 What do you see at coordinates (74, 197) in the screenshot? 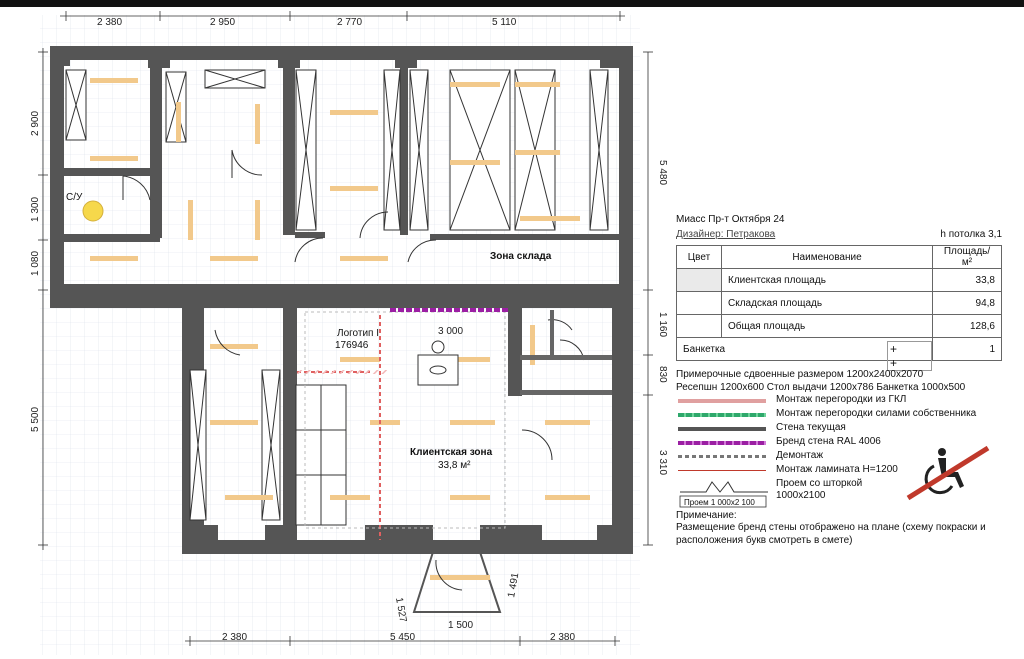
I see `room-label-wc: С/У` at bounding box center [74, 197].